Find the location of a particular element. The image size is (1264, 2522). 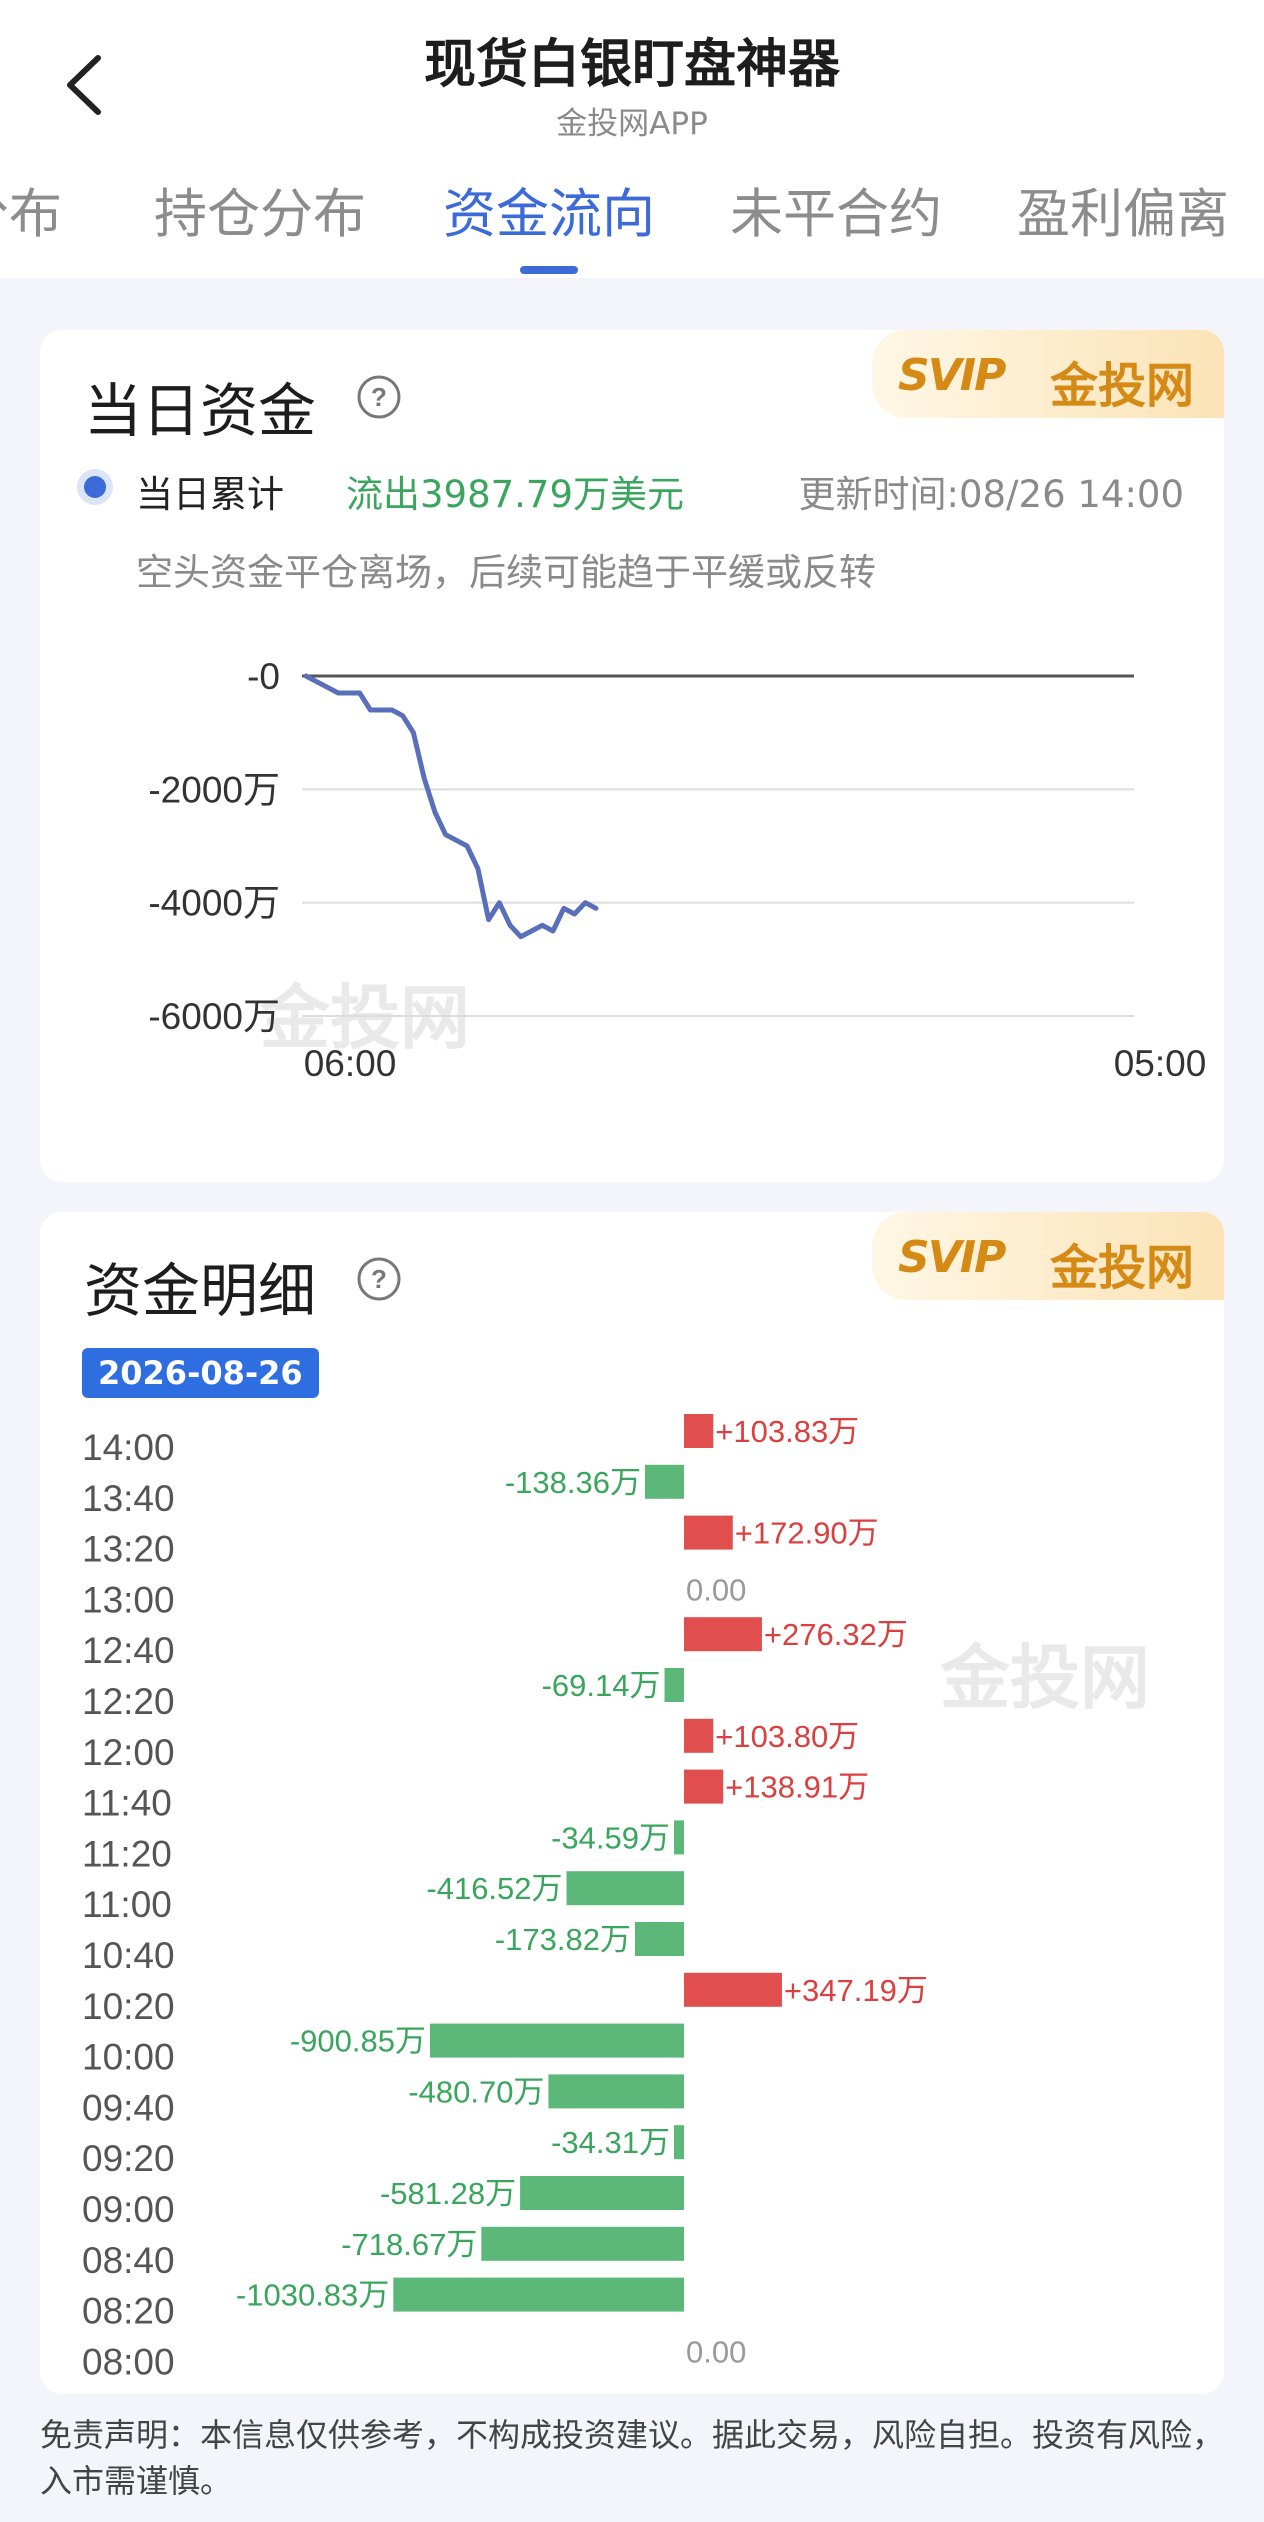

y-tick-label: -0 is located at coordinates (263, 676).